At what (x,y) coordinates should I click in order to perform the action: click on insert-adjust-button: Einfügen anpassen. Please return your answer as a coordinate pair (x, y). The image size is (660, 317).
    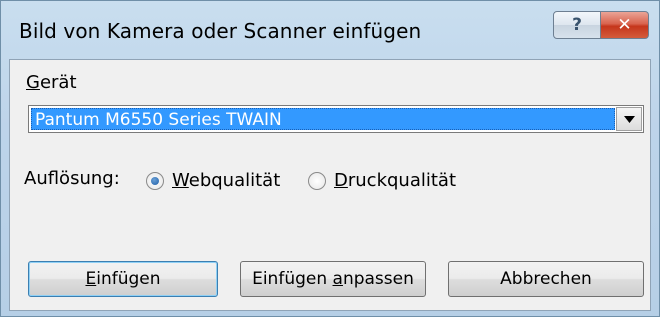
    Looking at the image, I should click on (333, 279).